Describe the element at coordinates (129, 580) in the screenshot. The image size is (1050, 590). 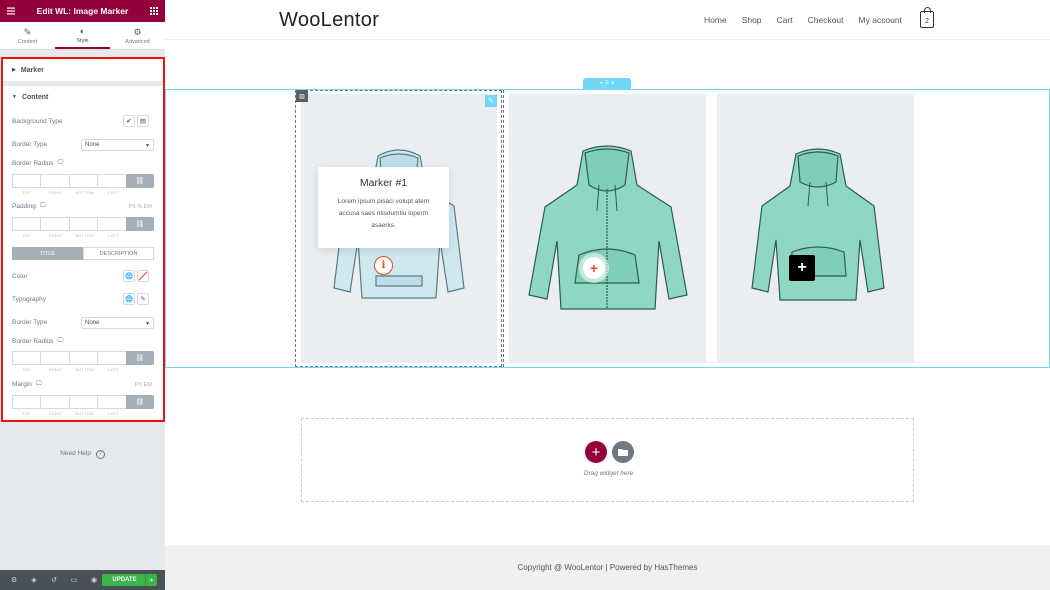
I see `update-button: UPDATE ▲` at that location.